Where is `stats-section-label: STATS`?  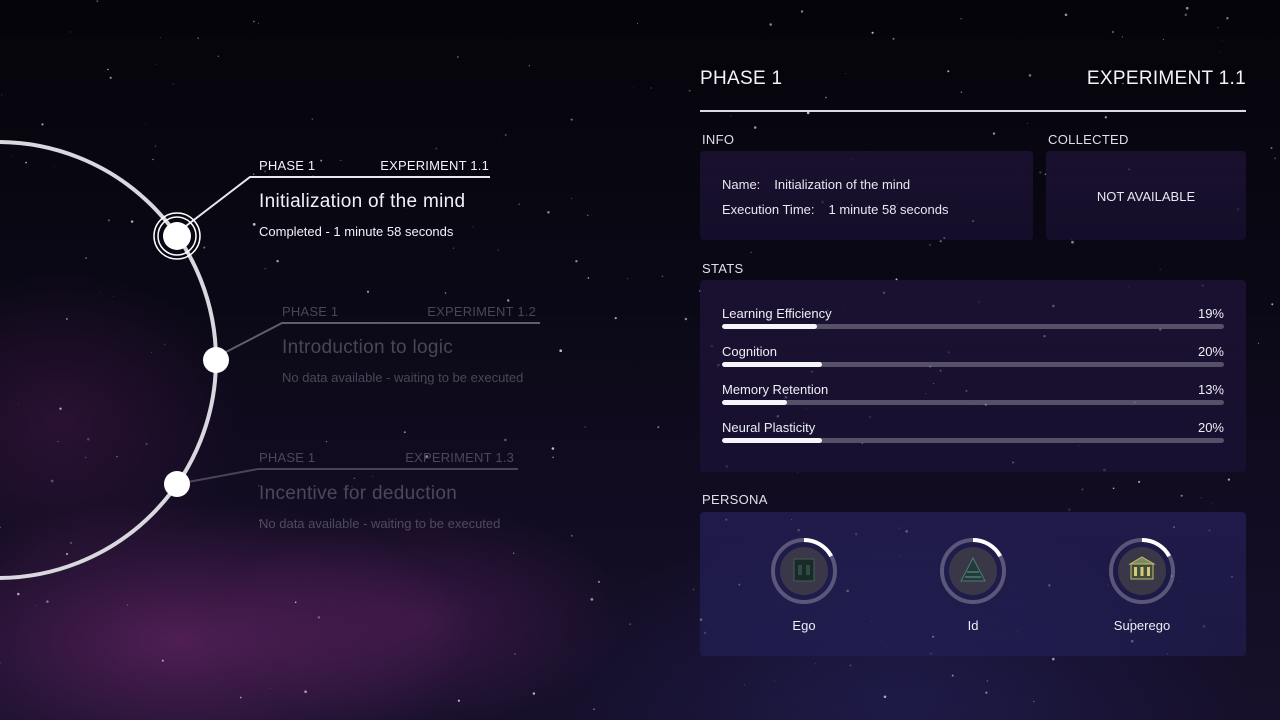 stats-section-label: STATS is located at coordinates (723, 268).